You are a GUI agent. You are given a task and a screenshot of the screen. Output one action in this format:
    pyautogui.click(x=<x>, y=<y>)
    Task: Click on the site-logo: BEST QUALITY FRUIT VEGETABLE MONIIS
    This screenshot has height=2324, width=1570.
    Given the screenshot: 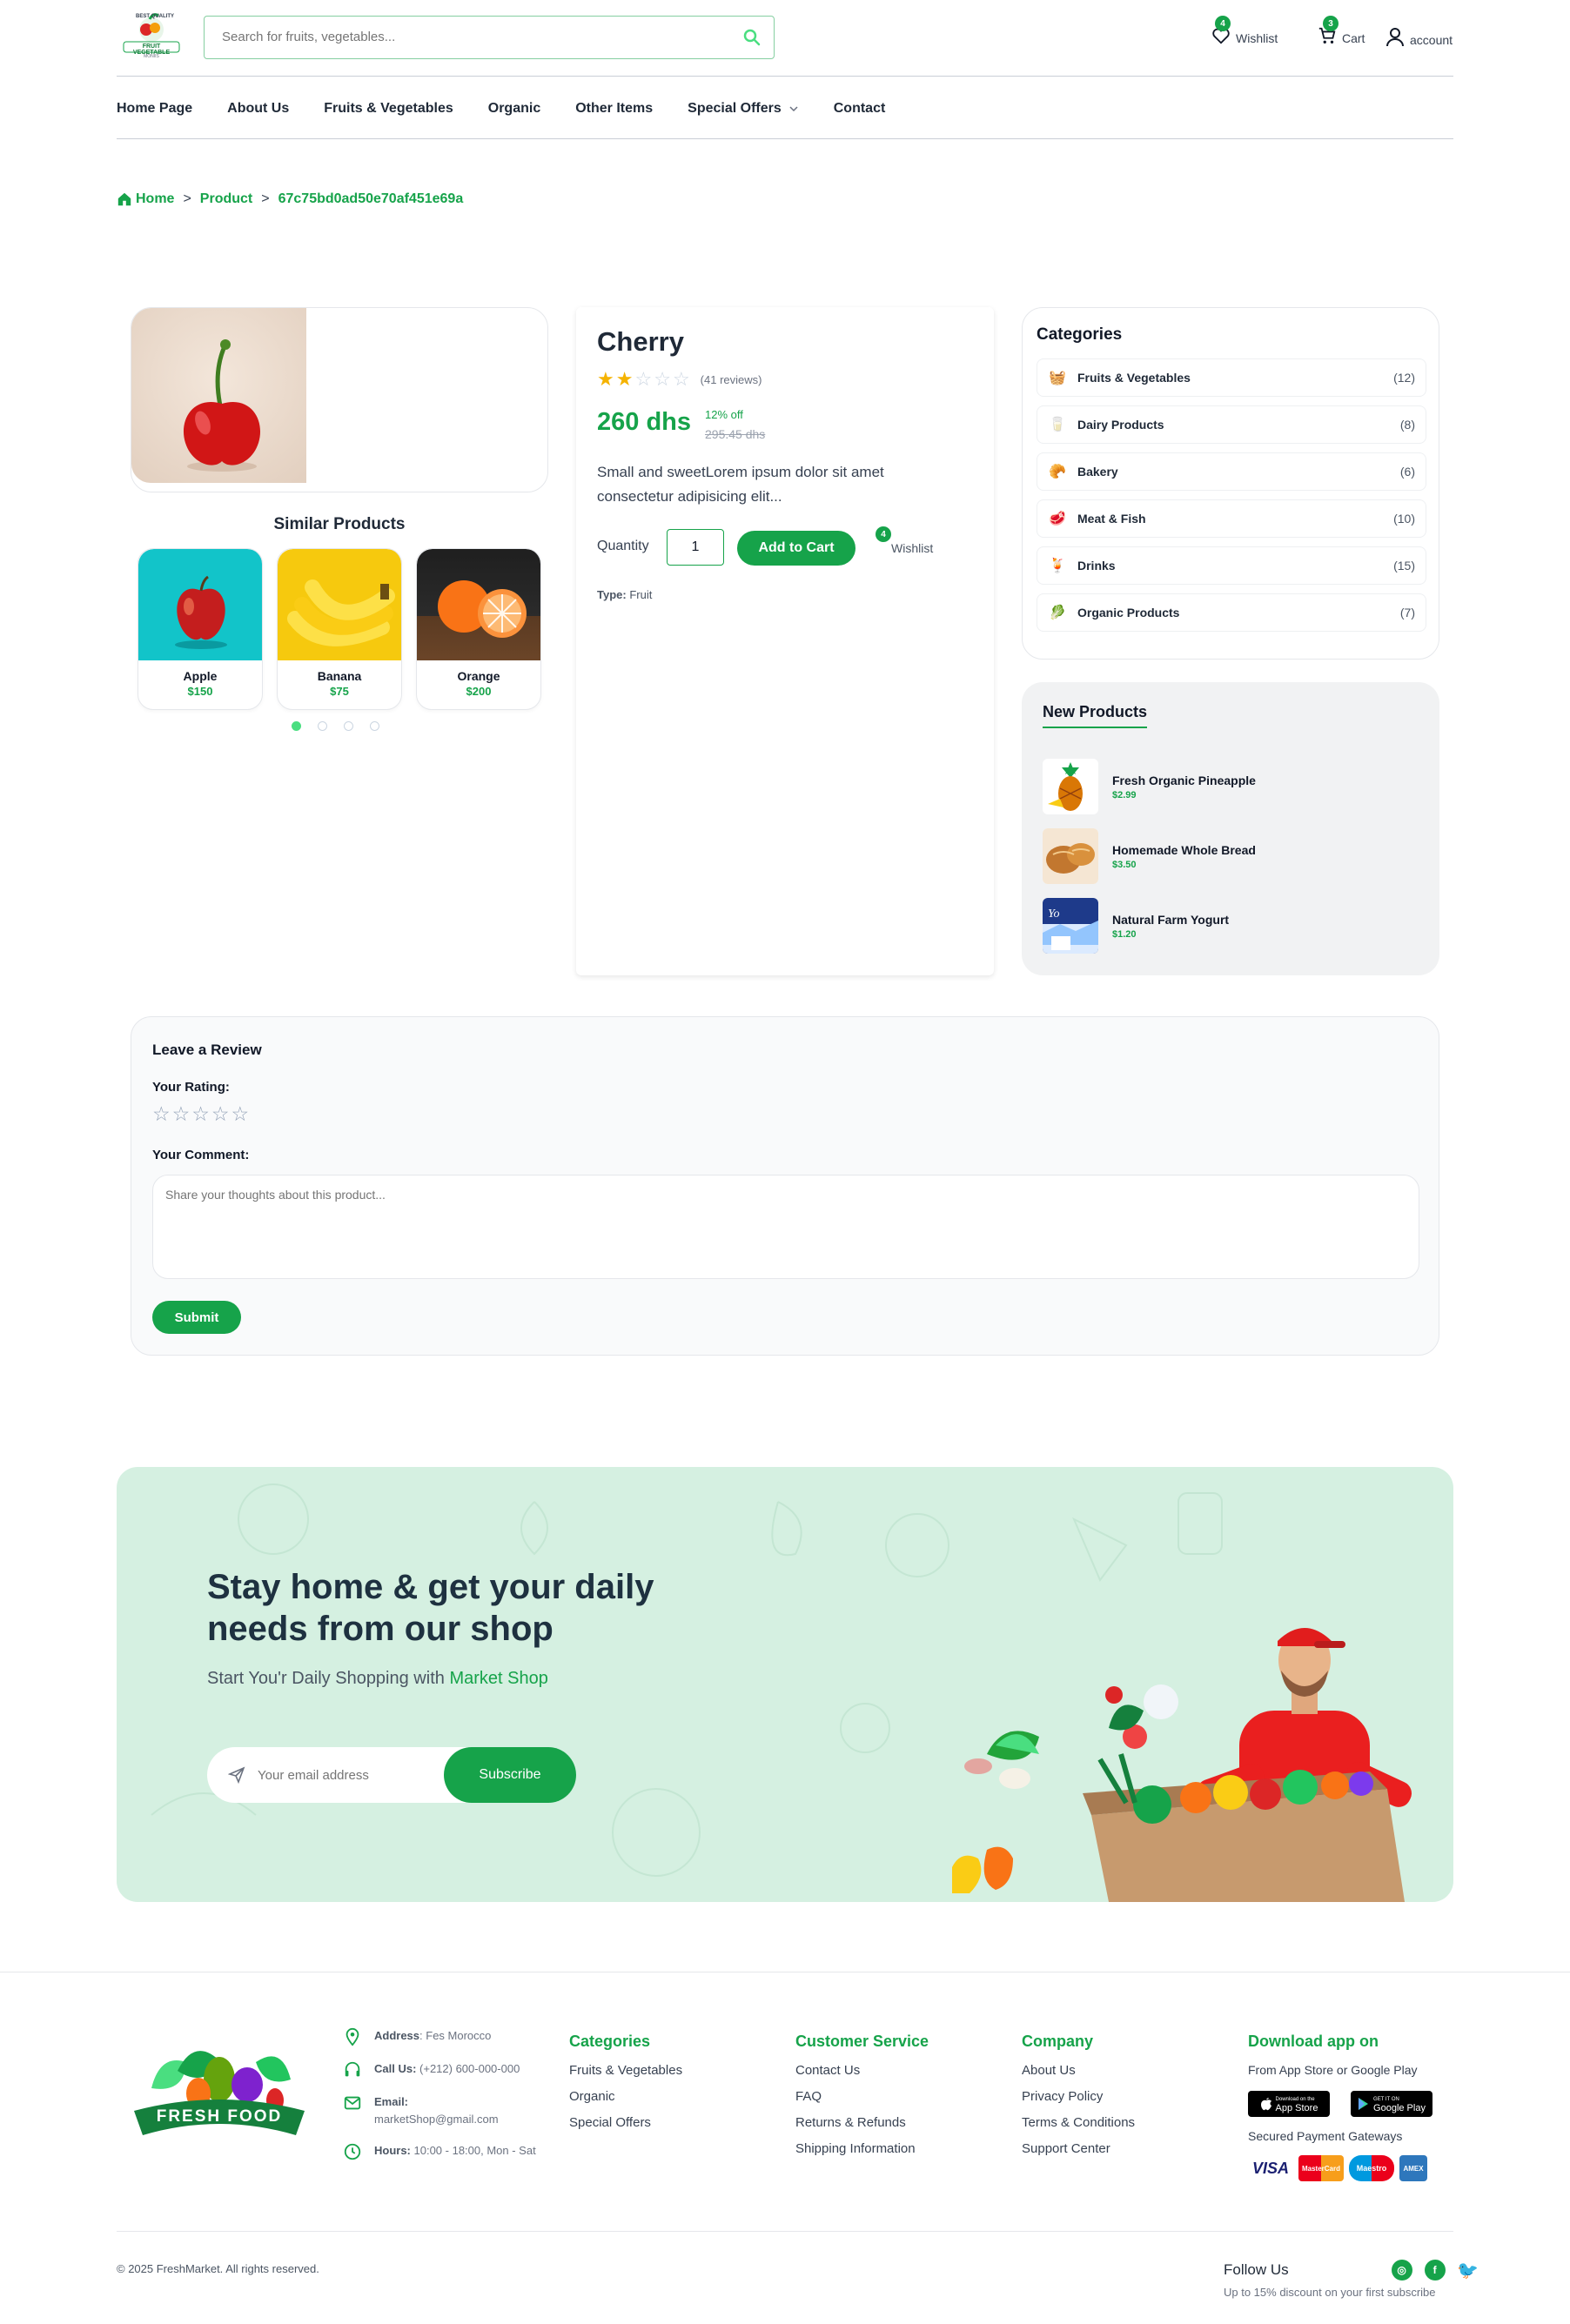 What is the action you would take?
    pyautogui.click(x=151, y=36)
    